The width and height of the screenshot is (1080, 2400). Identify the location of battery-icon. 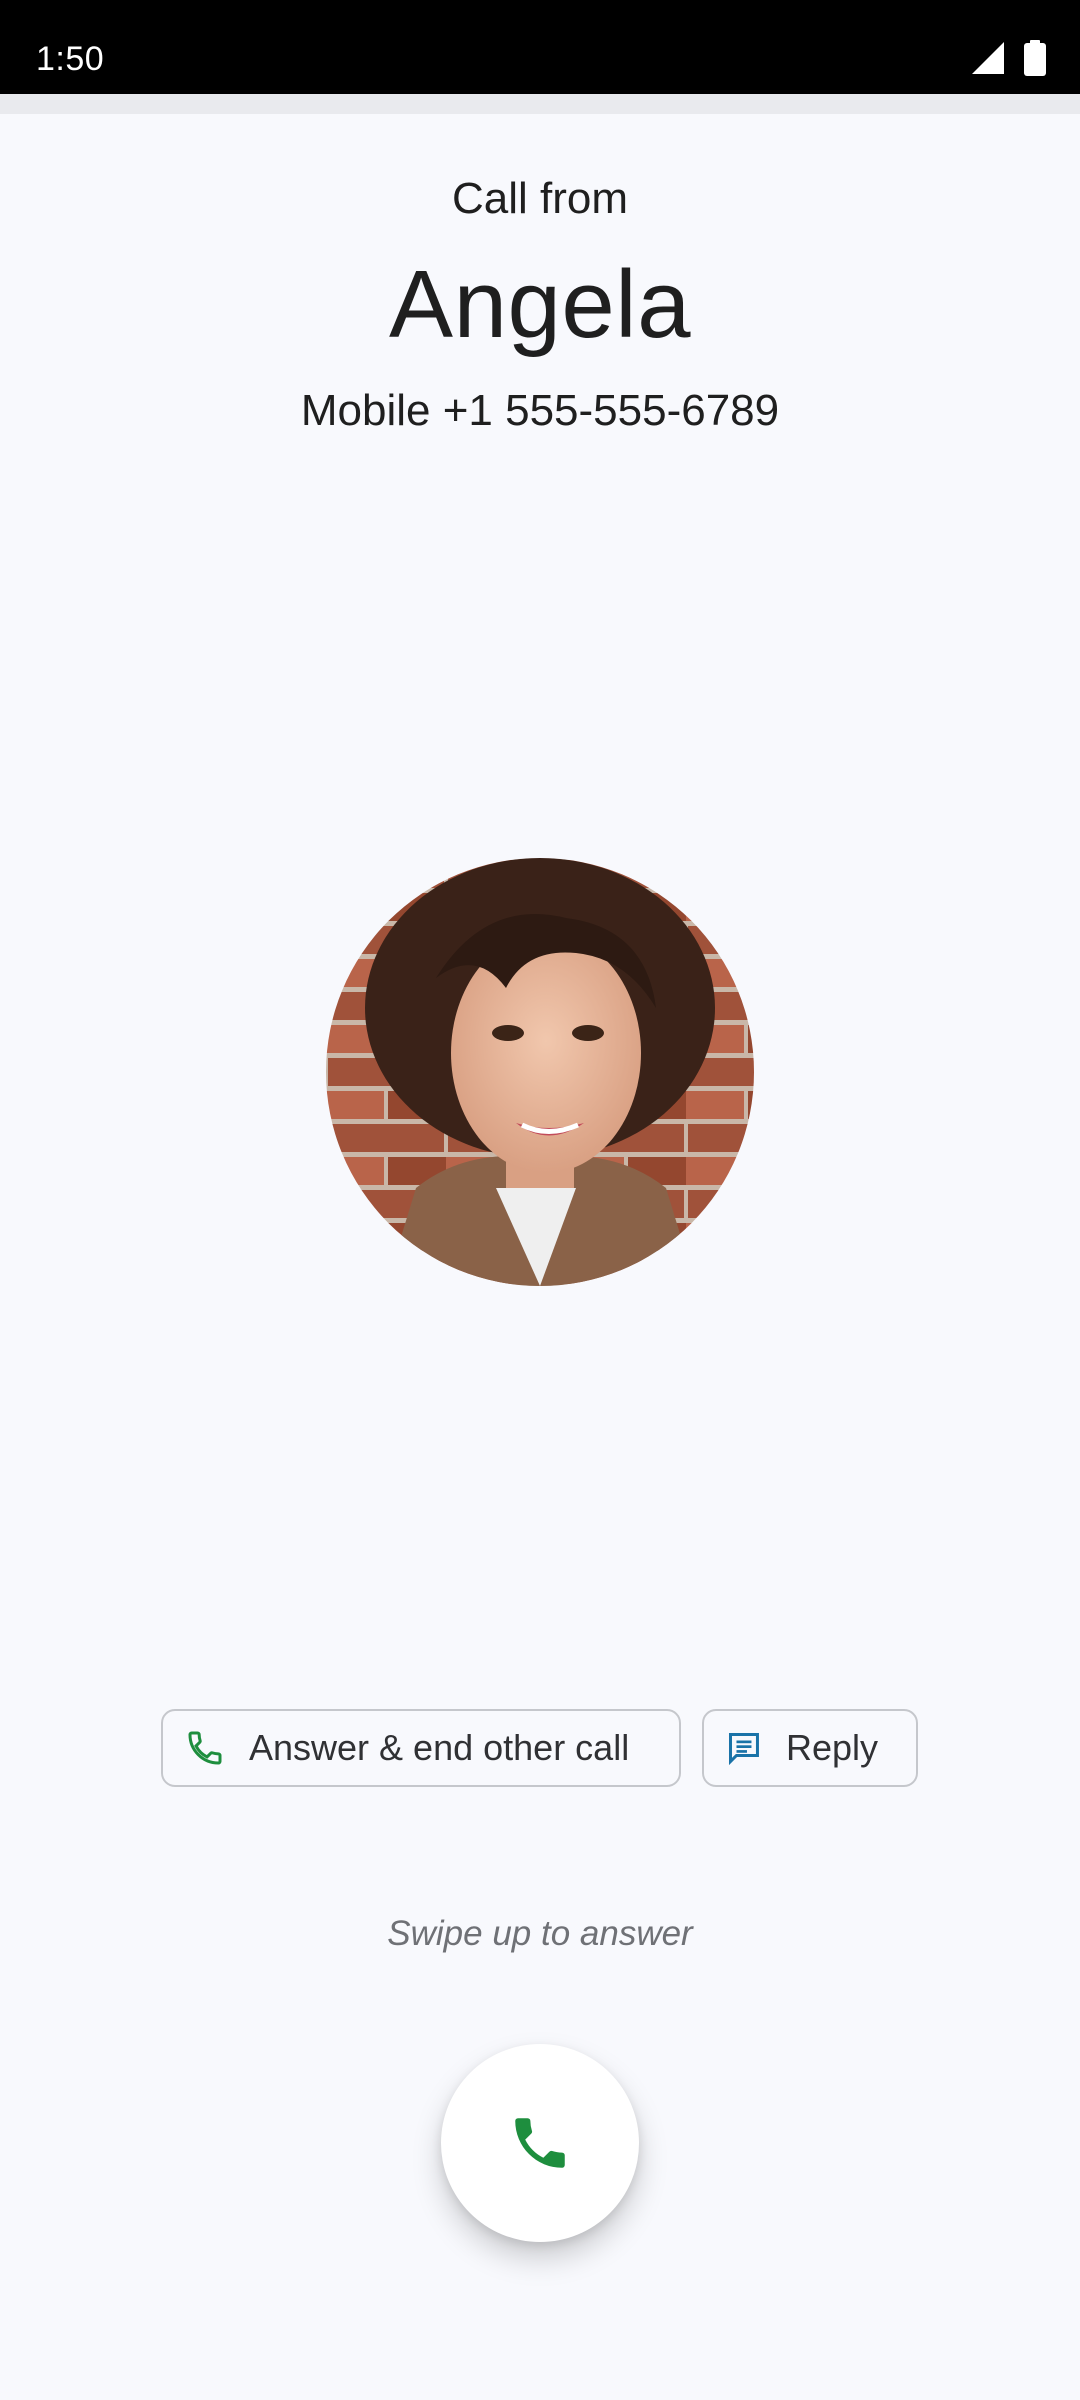
(1035, 58).